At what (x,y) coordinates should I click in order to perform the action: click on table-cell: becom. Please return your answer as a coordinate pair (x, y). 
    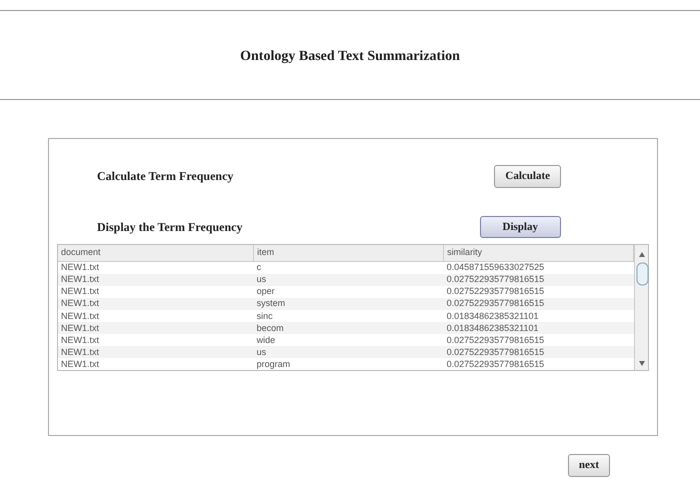
    Looking at the image, I should click on (349, 328).